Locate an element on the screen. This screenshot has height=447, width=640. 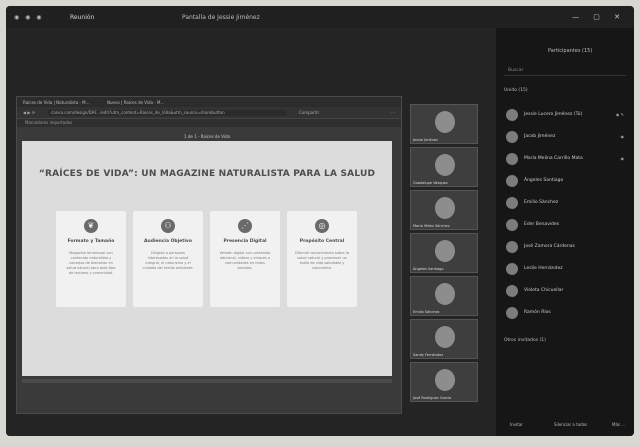
video-name: Ángeles Santiago is located at coordinates (428, 269).